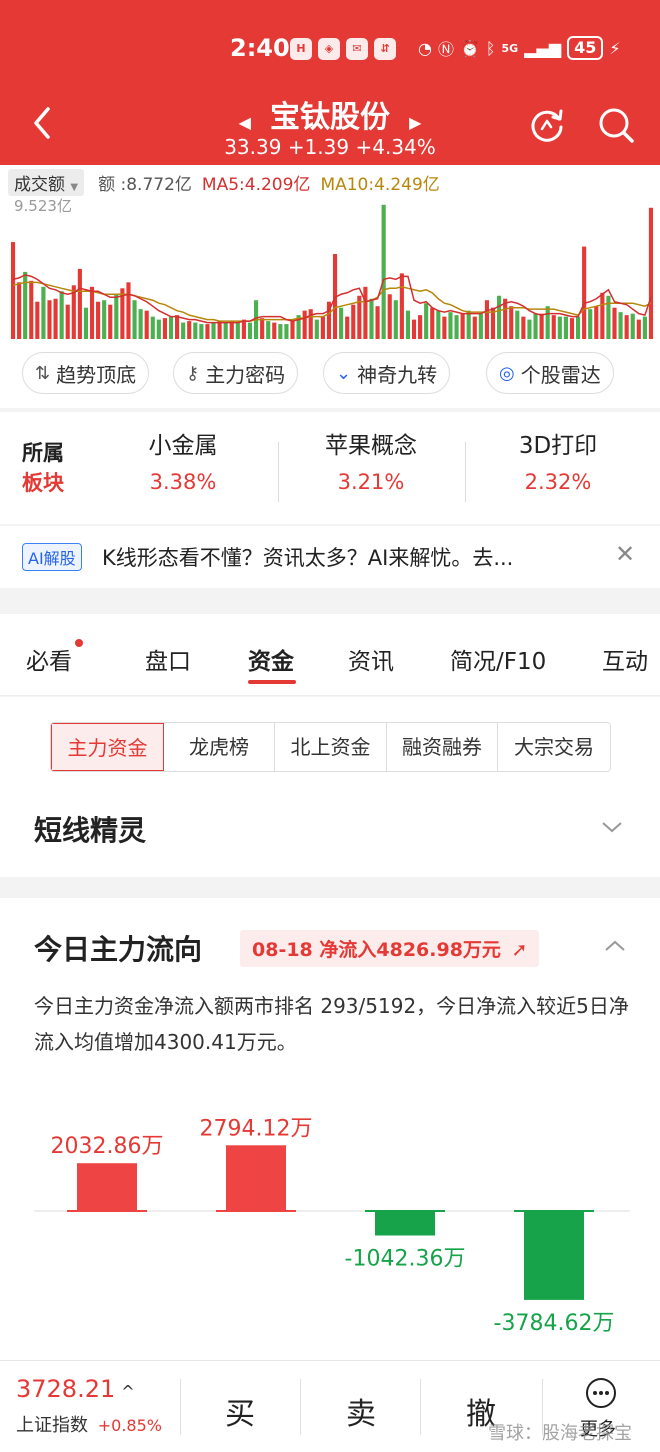  Describe the element at coordinates (271, 659) in the screenshot. I see `tab-funds: 资金` at that location.